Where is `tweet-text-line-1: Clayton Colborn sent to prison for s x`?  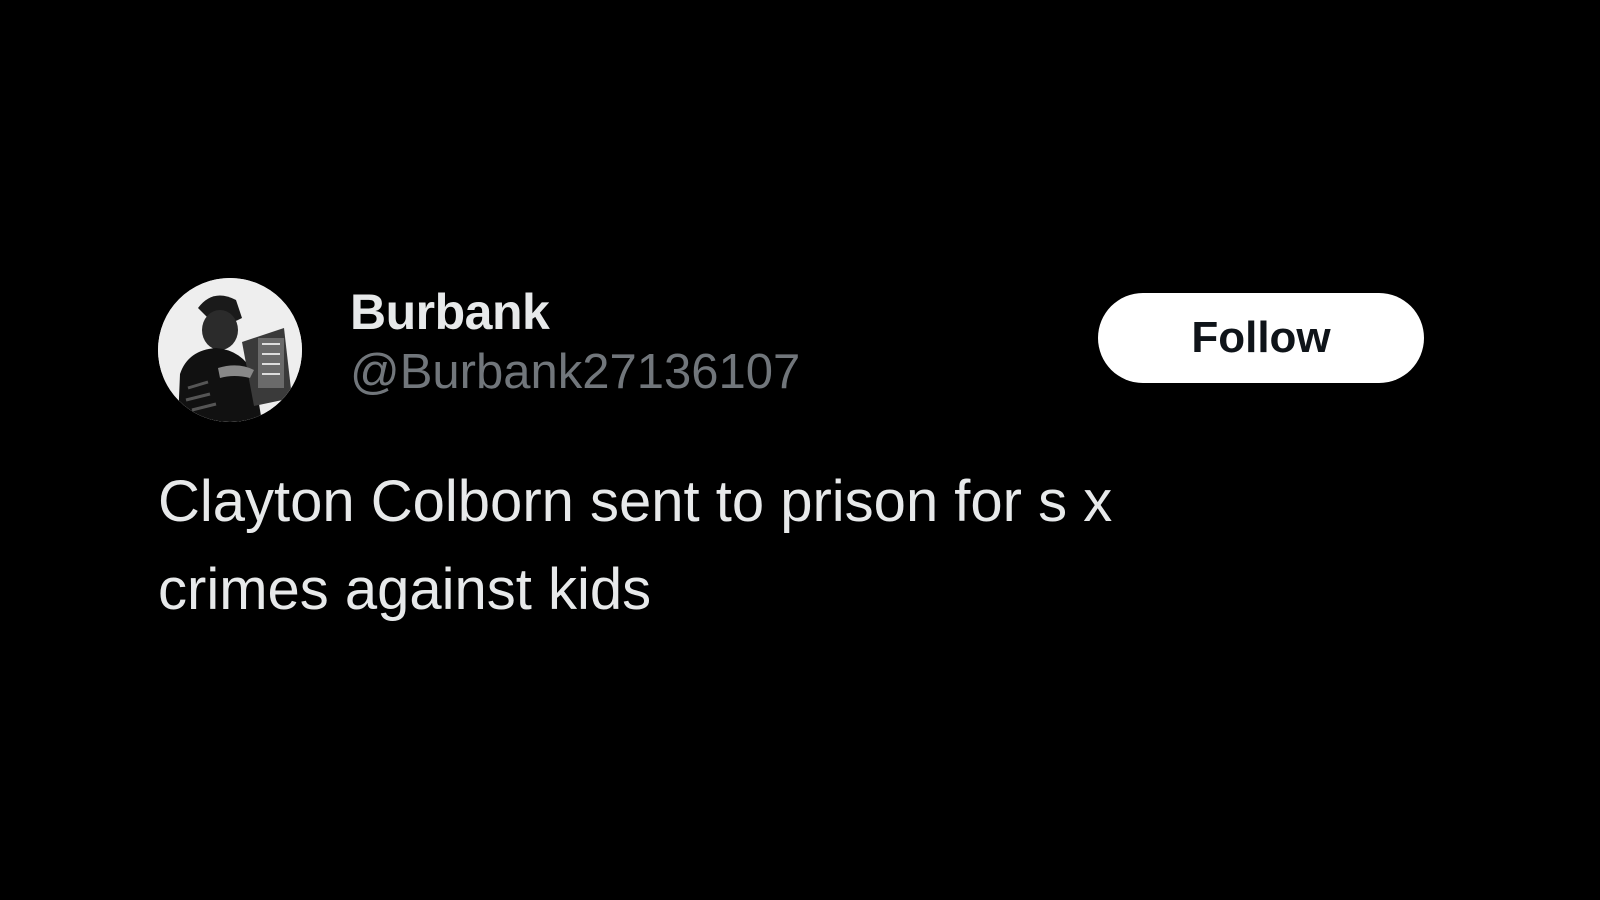
tweet-text-line-1: Clayton Colborn sent to prison for s x is located at coordinates (635, 501).